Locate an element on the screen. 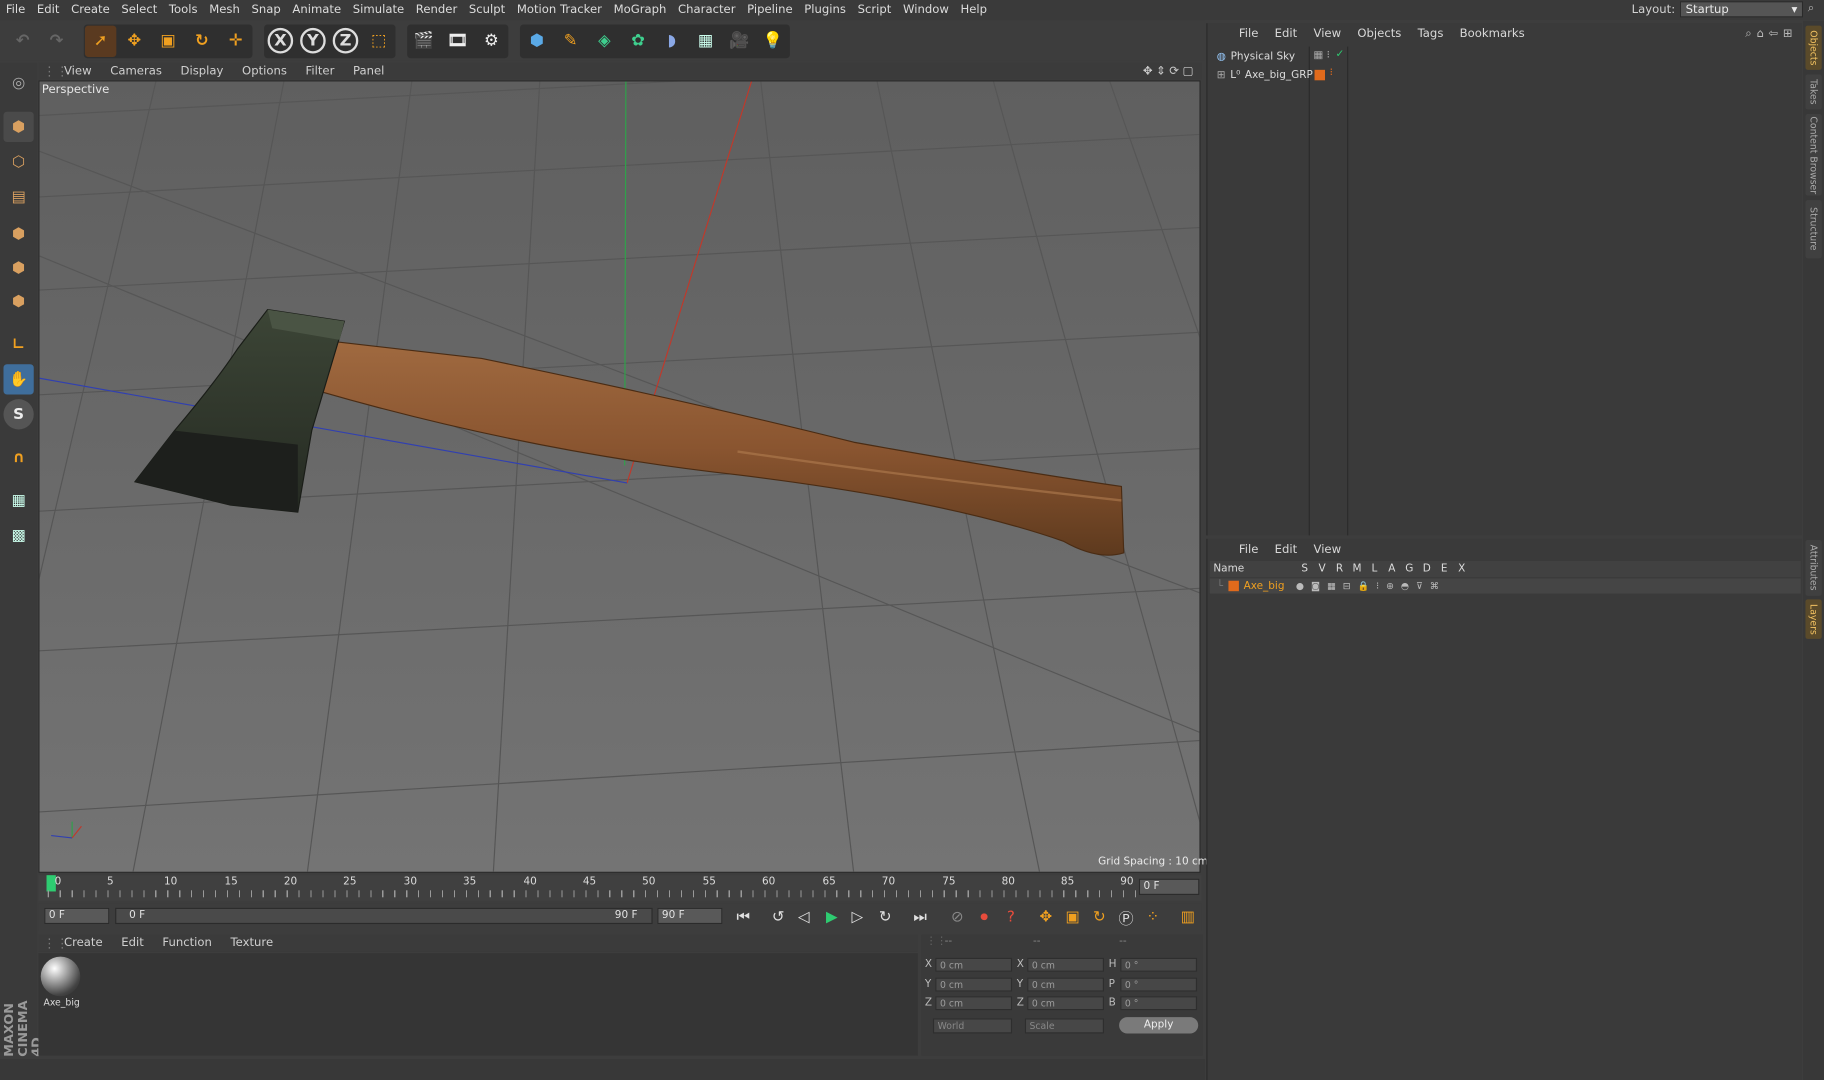  menu-character: Character is located at coordinates (706, 9).